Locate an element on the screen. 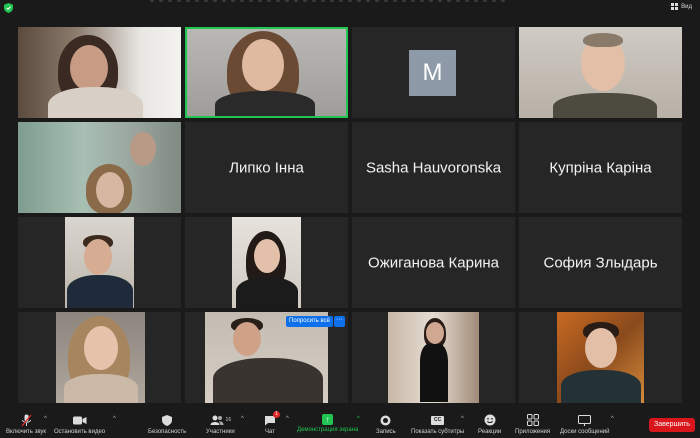 Image resolution: width=700 pixels, height=438 pixels. participant-name: Липко Інна is located at coordinates (266, 167).